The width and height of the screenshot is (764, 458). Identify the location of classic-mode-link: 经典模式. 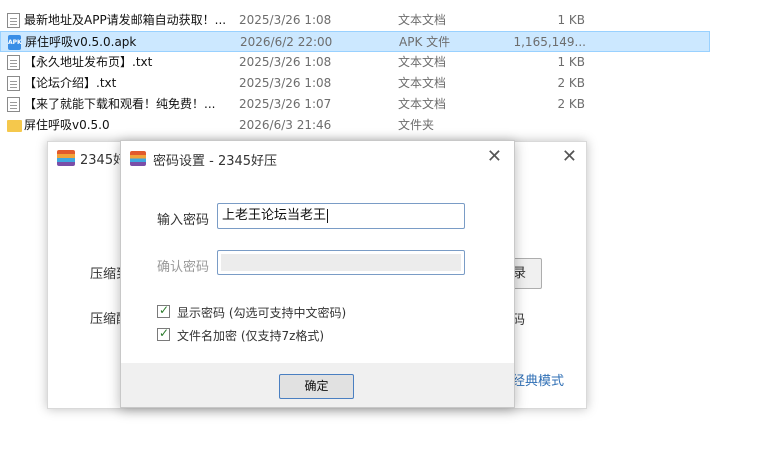
(538, 379).